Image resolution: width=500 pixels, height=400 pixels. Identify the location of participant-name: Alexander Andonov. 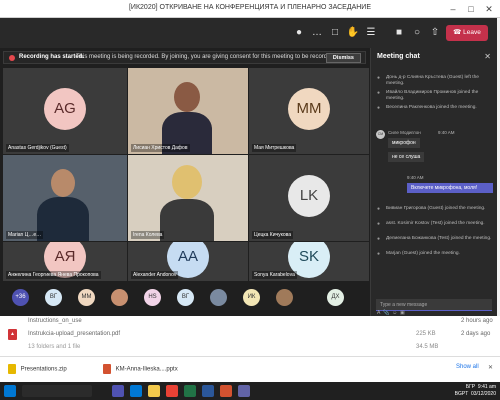
(155, 275).